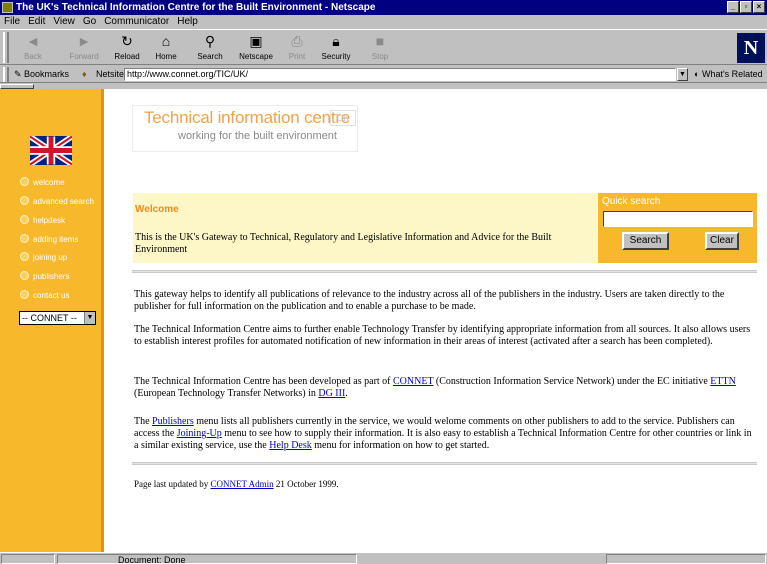 Image resolution: width=767 pixels, height=564 pixels. What do you see at coordinates (698, 74) in the screenshot?
I see `whats-related-icon: ◐` at bounding box center [698, 74].